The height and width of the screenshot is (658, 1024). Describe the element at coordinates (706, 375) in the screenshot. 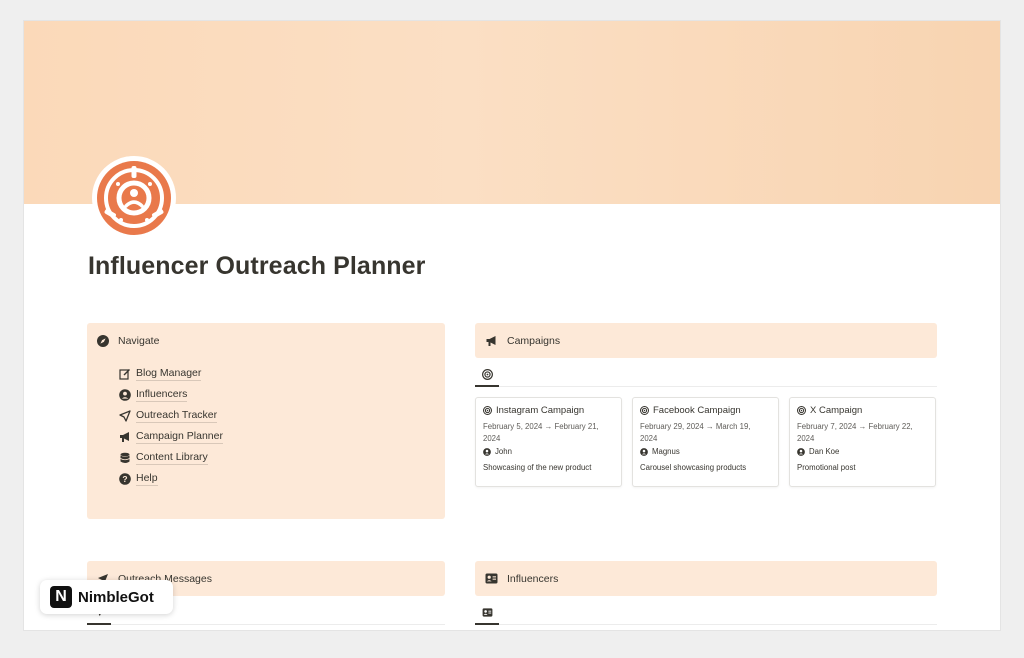

I see `campaigns-view-tabs` at that location.